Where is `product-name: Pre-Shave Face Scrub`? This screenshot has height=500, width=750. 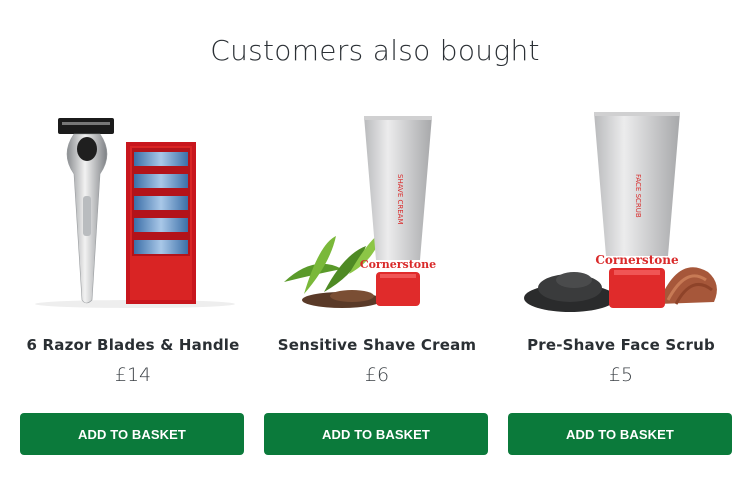 product-name: Pre-Shave Face Scrub is located at coordinates (621, 345).